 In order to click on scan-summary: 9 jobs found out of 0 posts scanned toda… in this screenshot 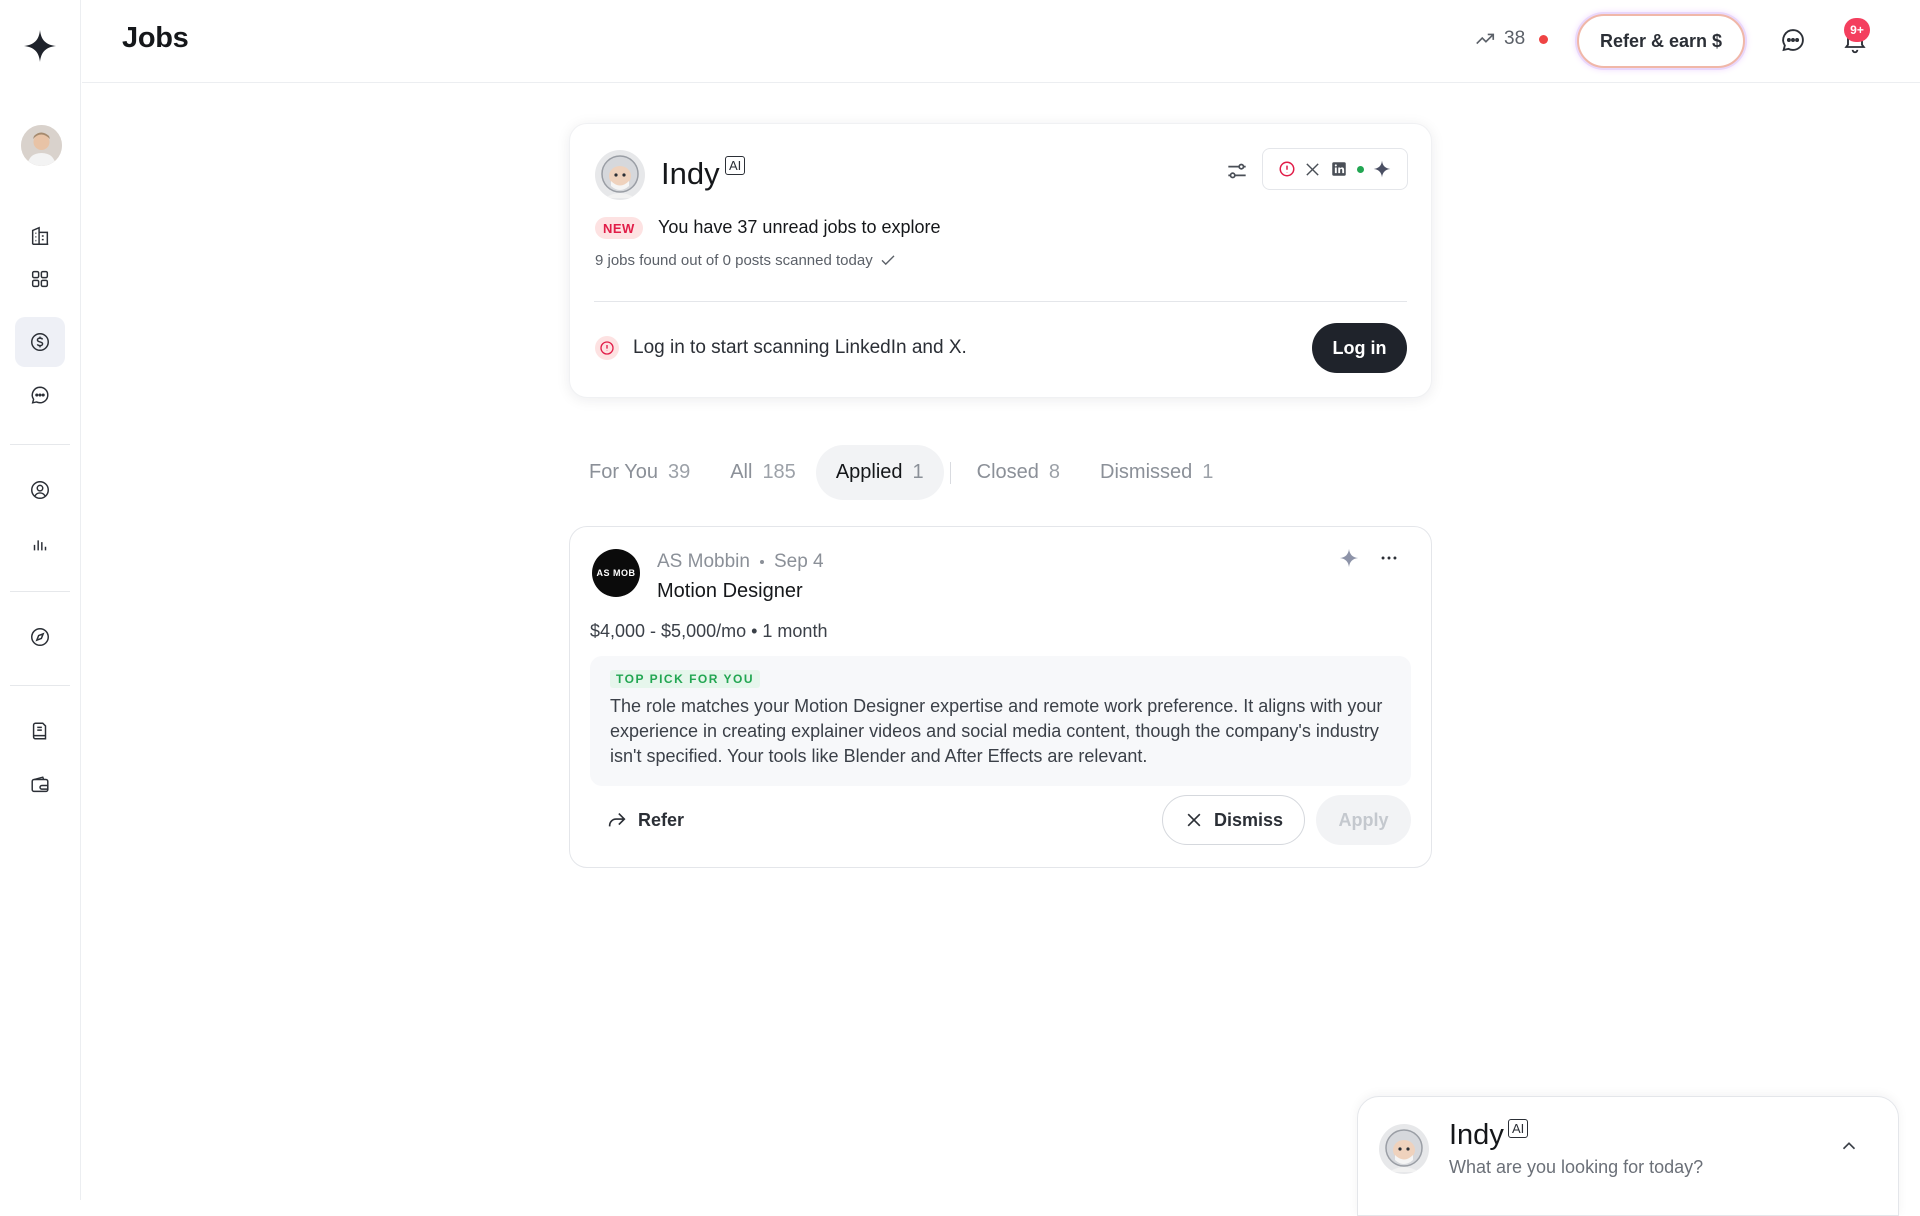, I will do `click(746, 260)`.